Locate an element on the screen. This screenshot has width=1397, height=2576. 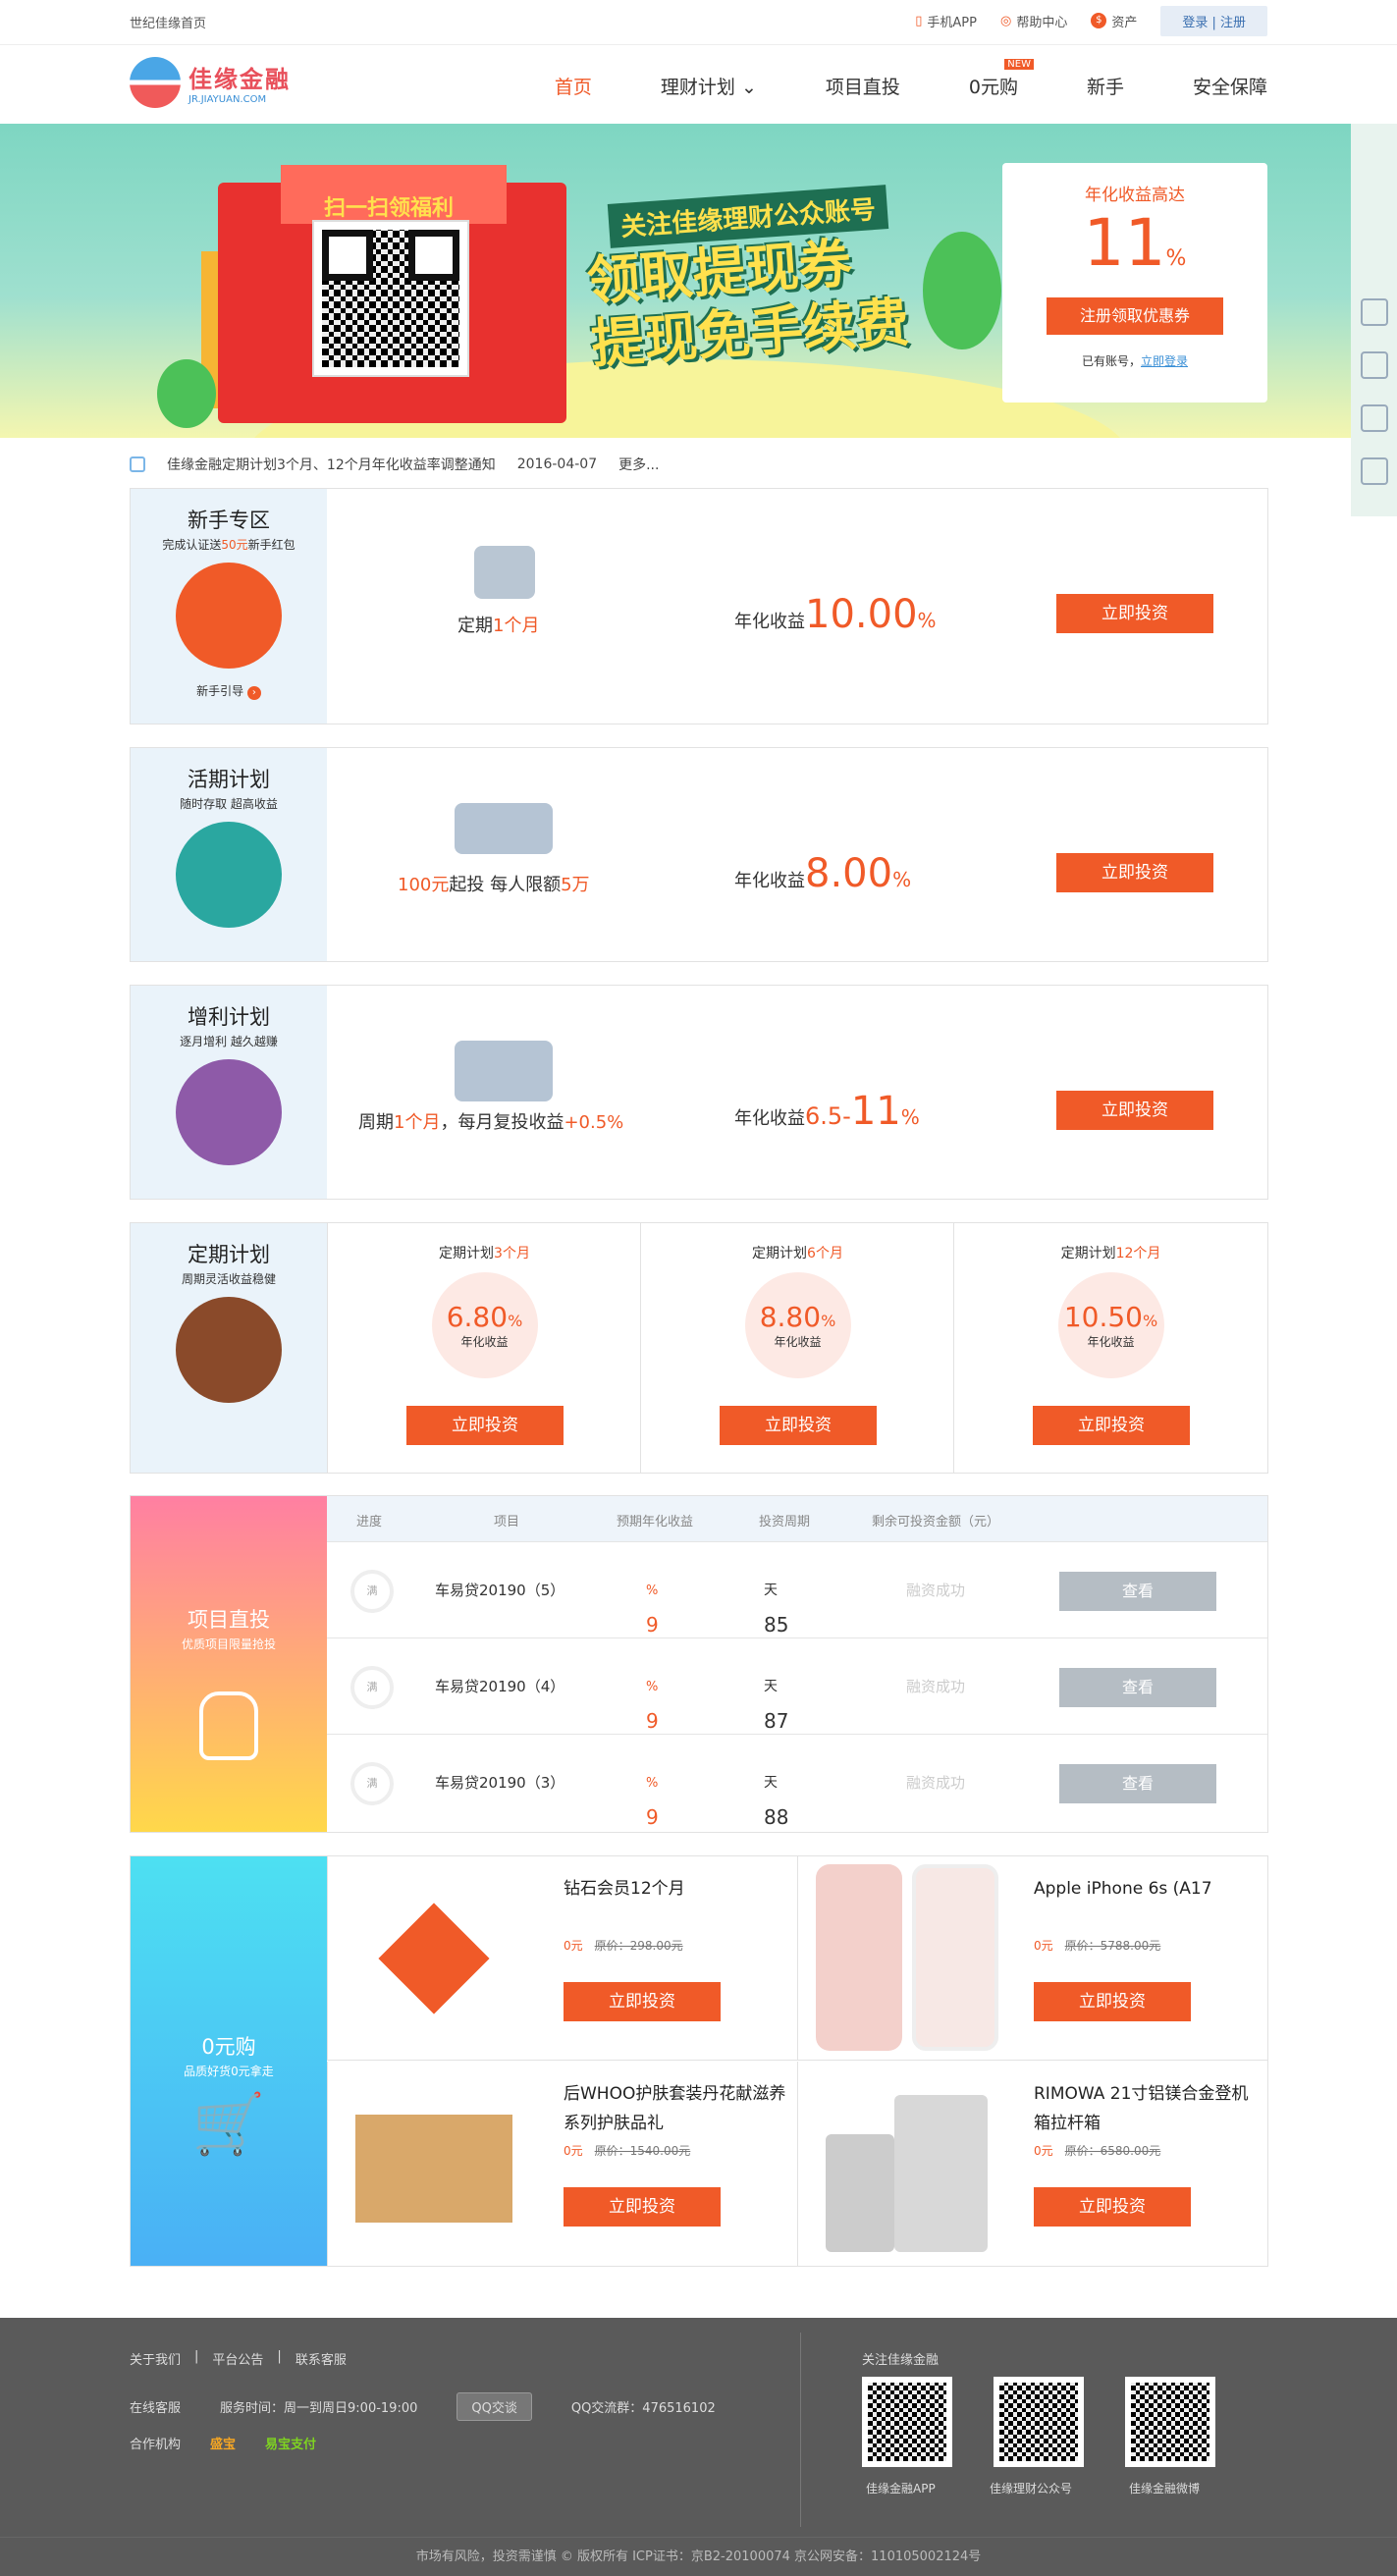
notice-link: 平台公告 is located at coordinates (237, 2358).